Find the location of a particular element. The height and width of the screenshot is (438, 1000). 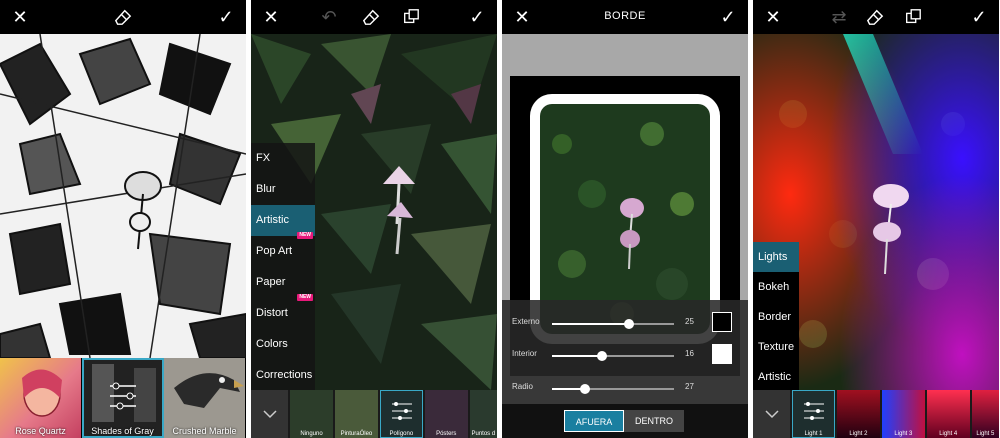

menu-label: Bokeh is located at coordinates (774, 287).